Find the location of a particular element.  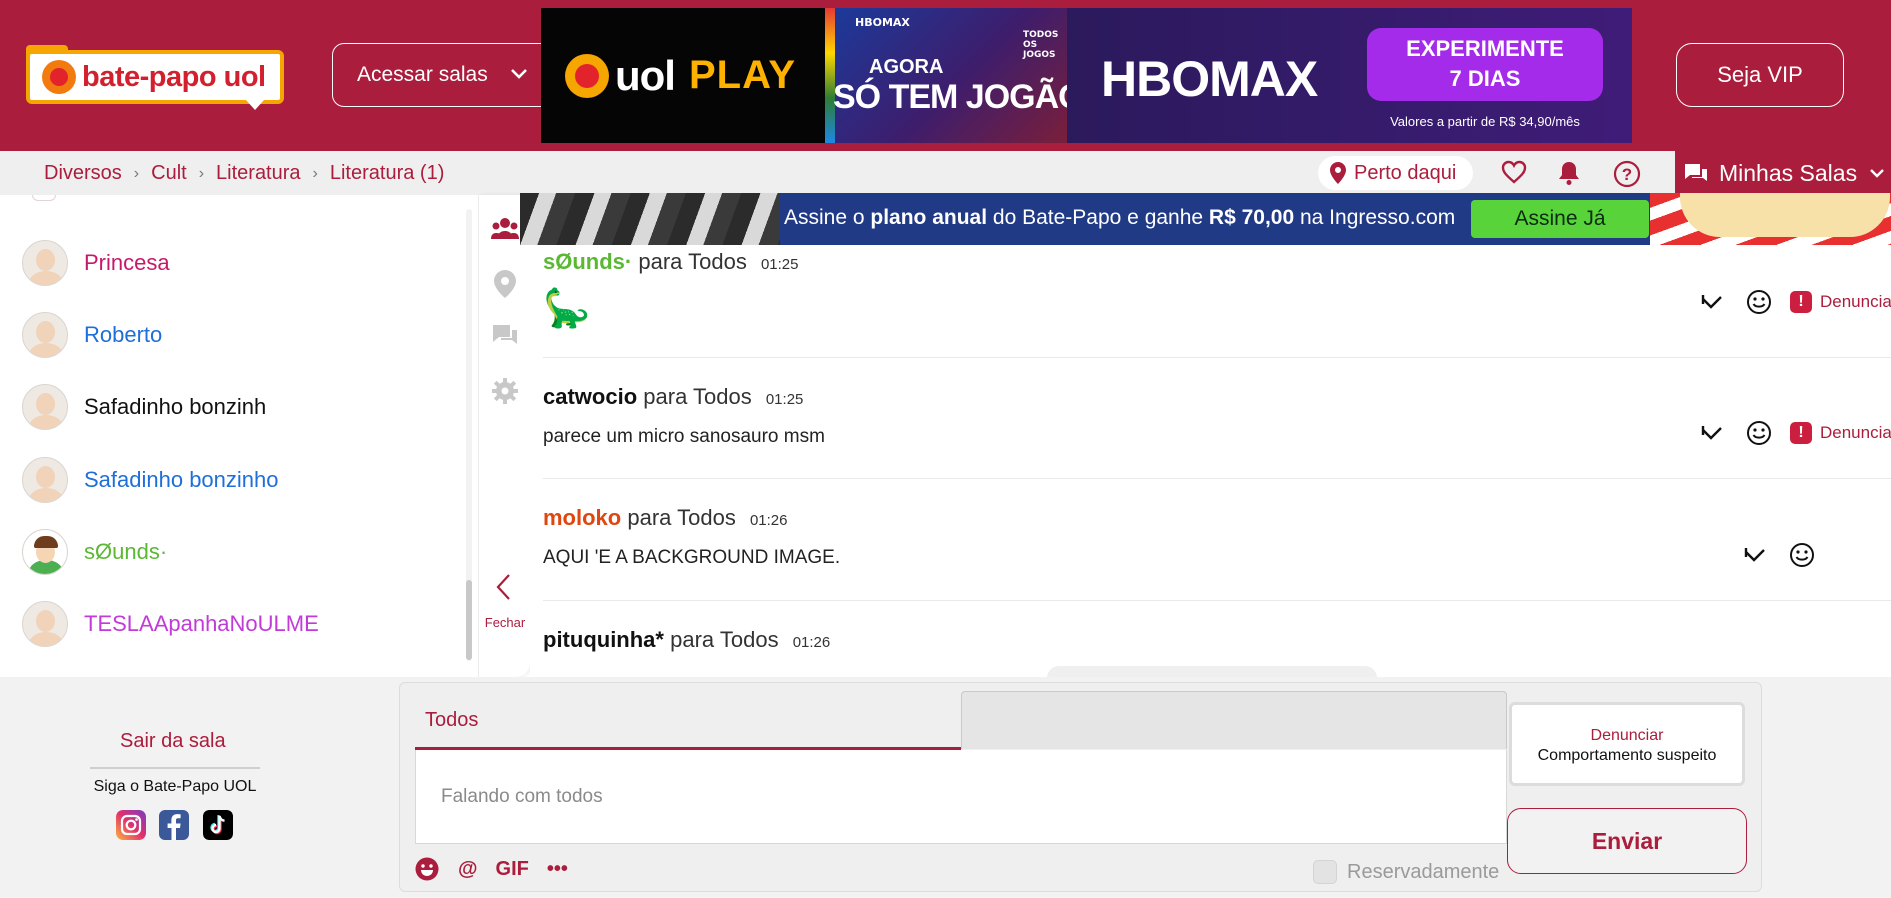

hbomax-mini-text: HBOMAX is located at coordinates (882, 22).